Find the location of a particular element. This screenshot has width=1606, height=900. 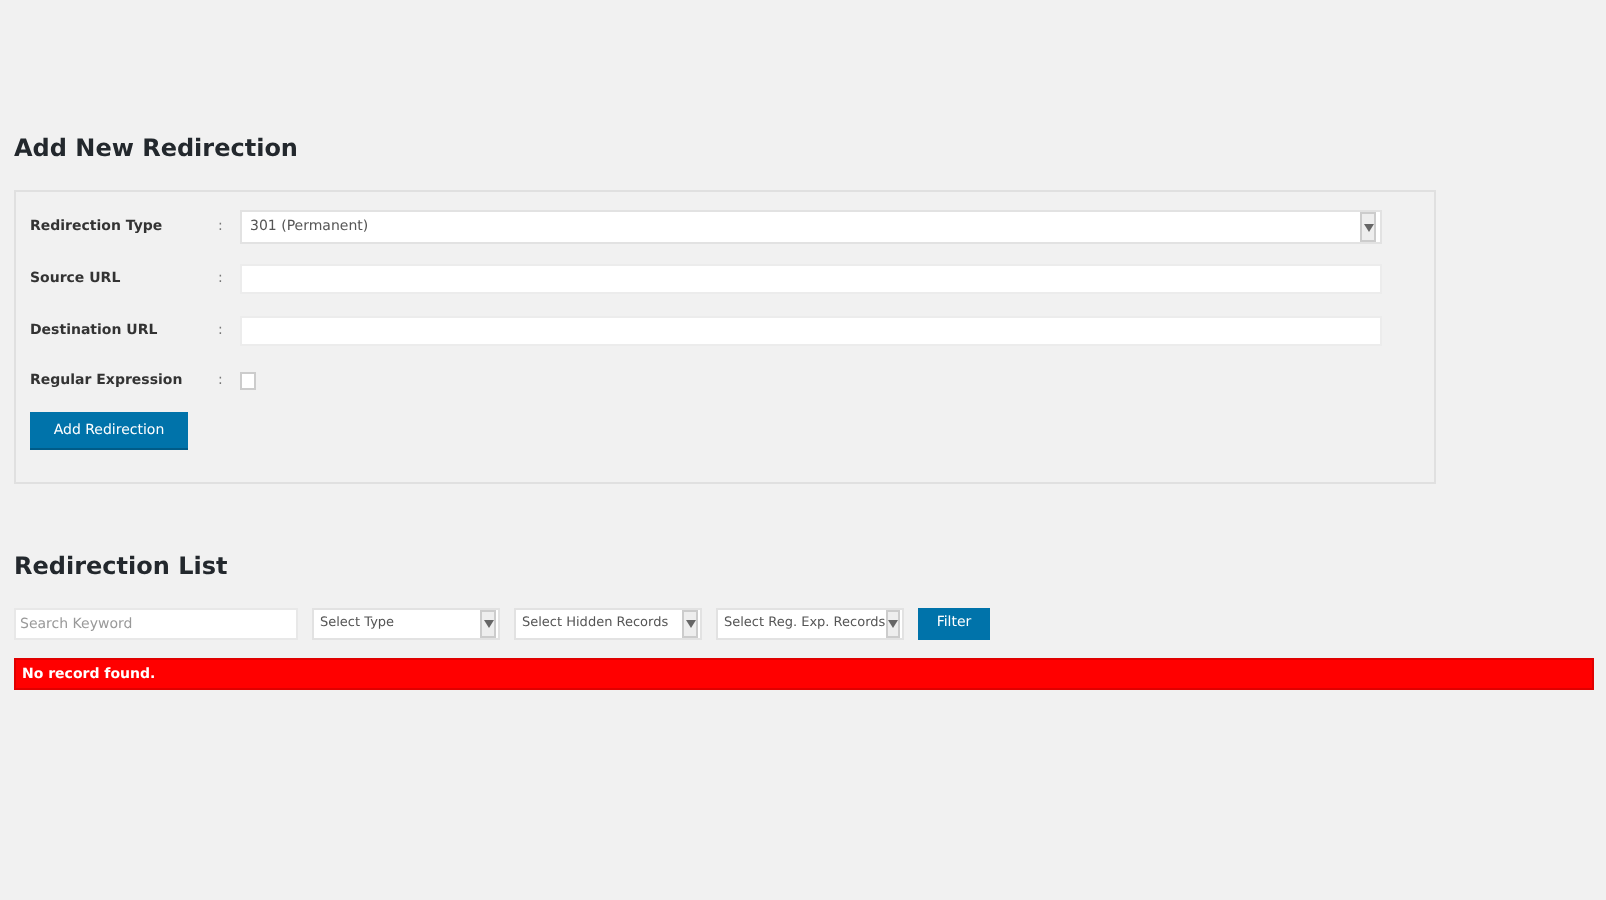

section-title: Redirection List is located at coordinates (121, 566).